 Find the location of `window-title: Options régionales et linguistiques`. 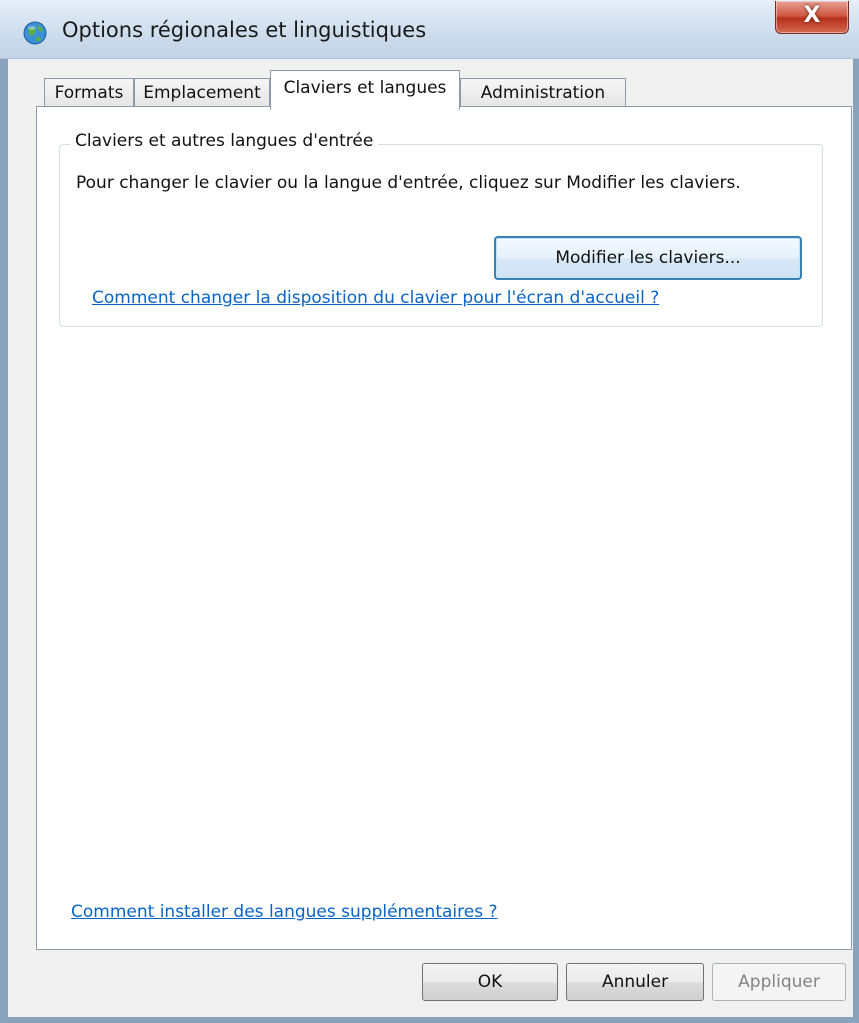

window-title: Options régionales et linguistiques is located at coordinates (244, 30).